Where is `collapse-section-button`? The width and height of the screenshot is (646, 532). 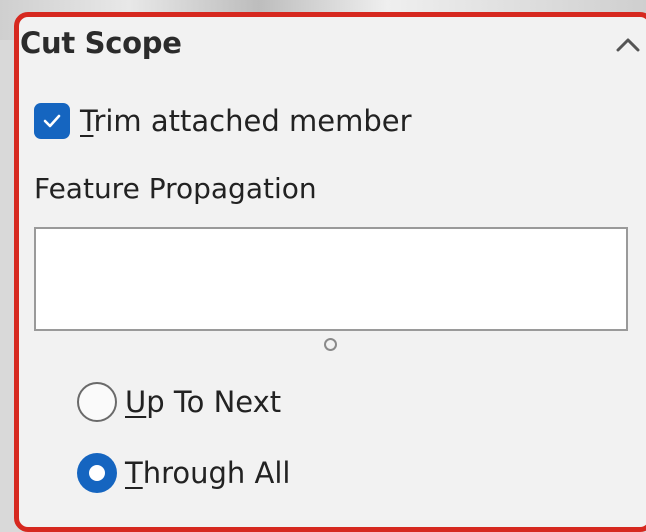 collapse-section-button is located at coordinates (629, 44).